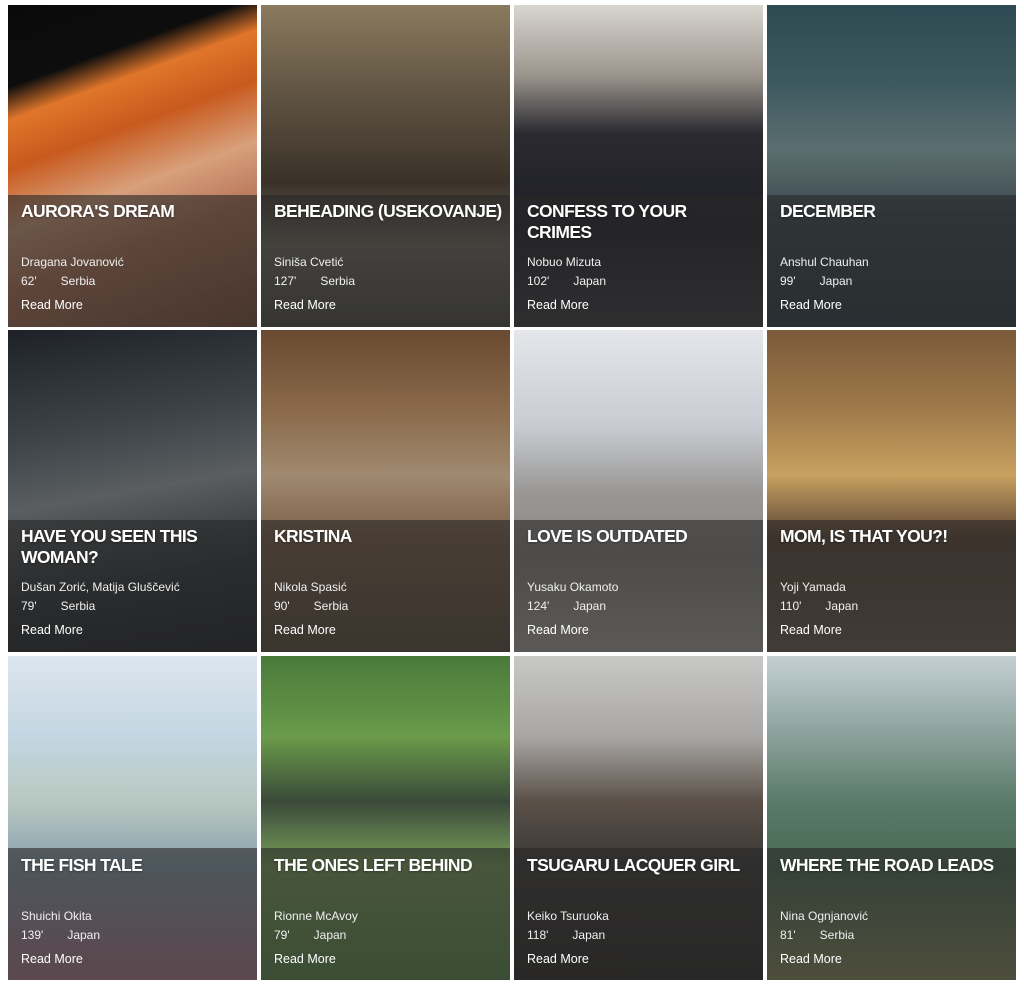  Describe the element at coordinates (310, 935) in the screenshot. I see `film-meta: 79' Japan` at that location.